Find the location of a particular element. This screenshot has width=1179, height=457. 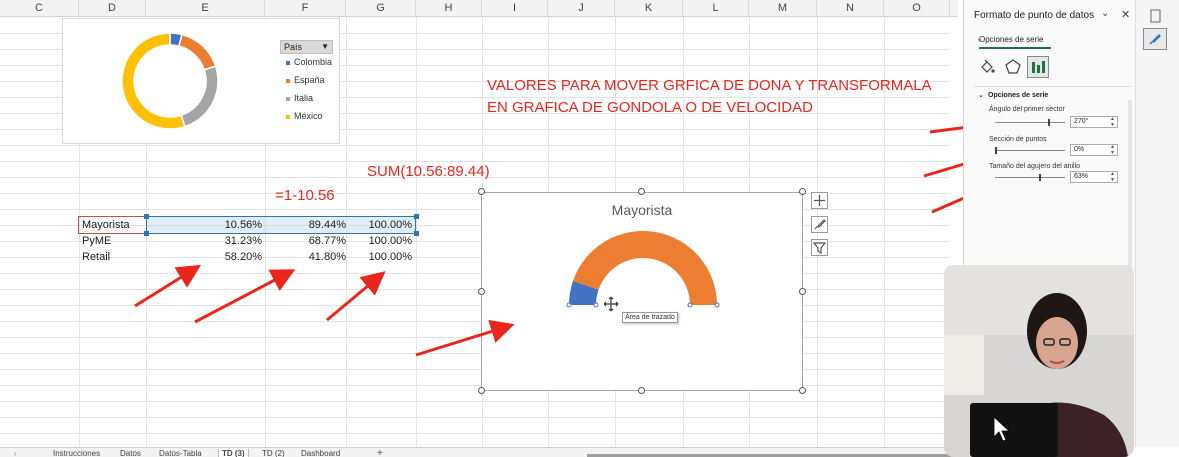

column-header: M is located at coordinates (783, 8).